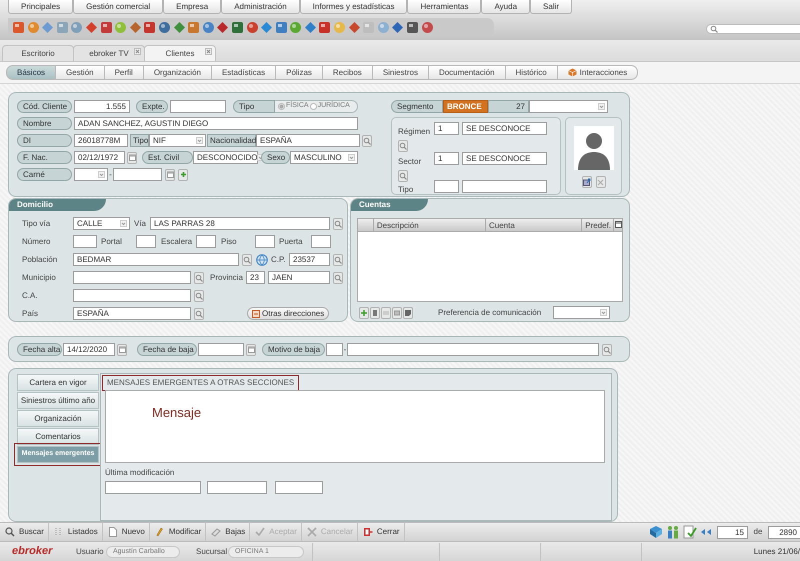  Describe the element at coordinates (354, 7) in the screenshot. I see `menu-item: Informes y estadísticas` at that location.